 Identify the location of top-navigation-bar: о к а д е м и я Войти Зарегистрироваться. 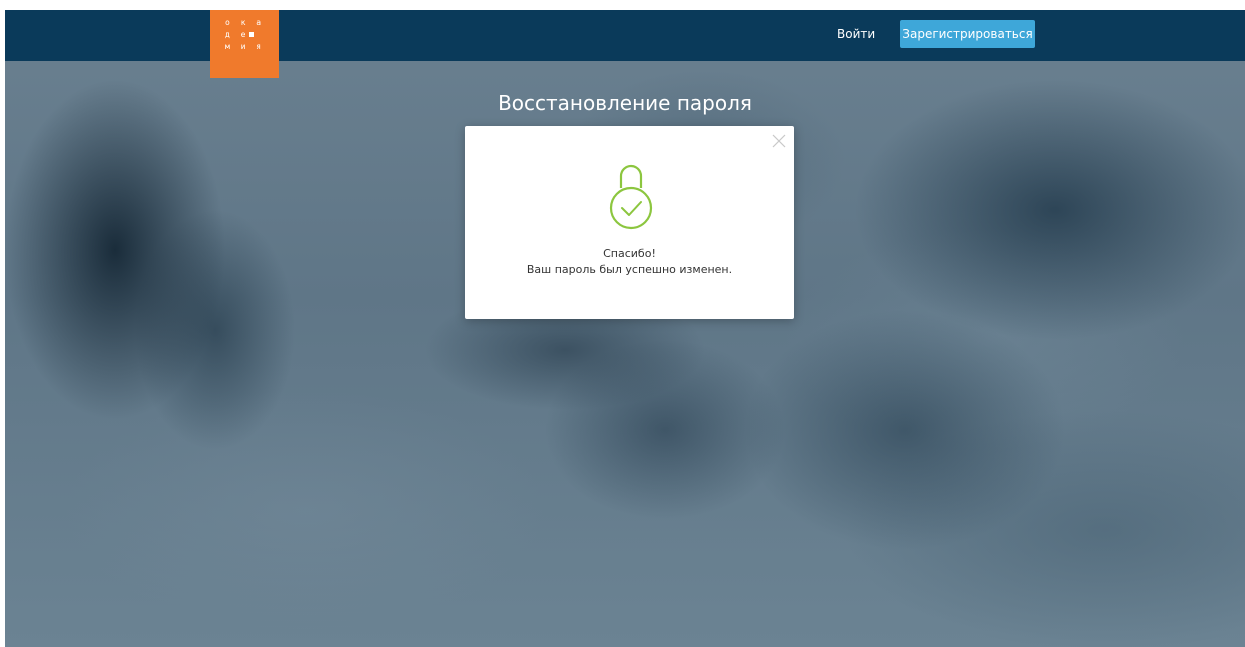
(625, 44).